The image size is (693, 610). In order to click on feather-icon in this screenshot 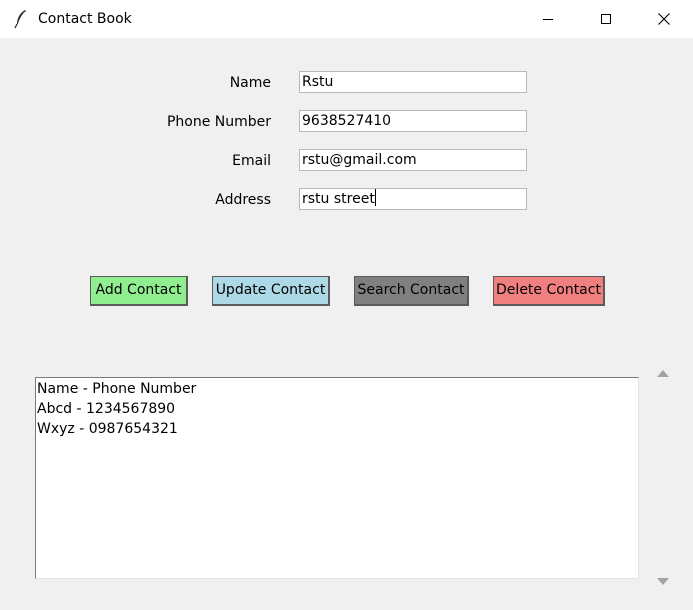, I will do `click(20, 19)`.